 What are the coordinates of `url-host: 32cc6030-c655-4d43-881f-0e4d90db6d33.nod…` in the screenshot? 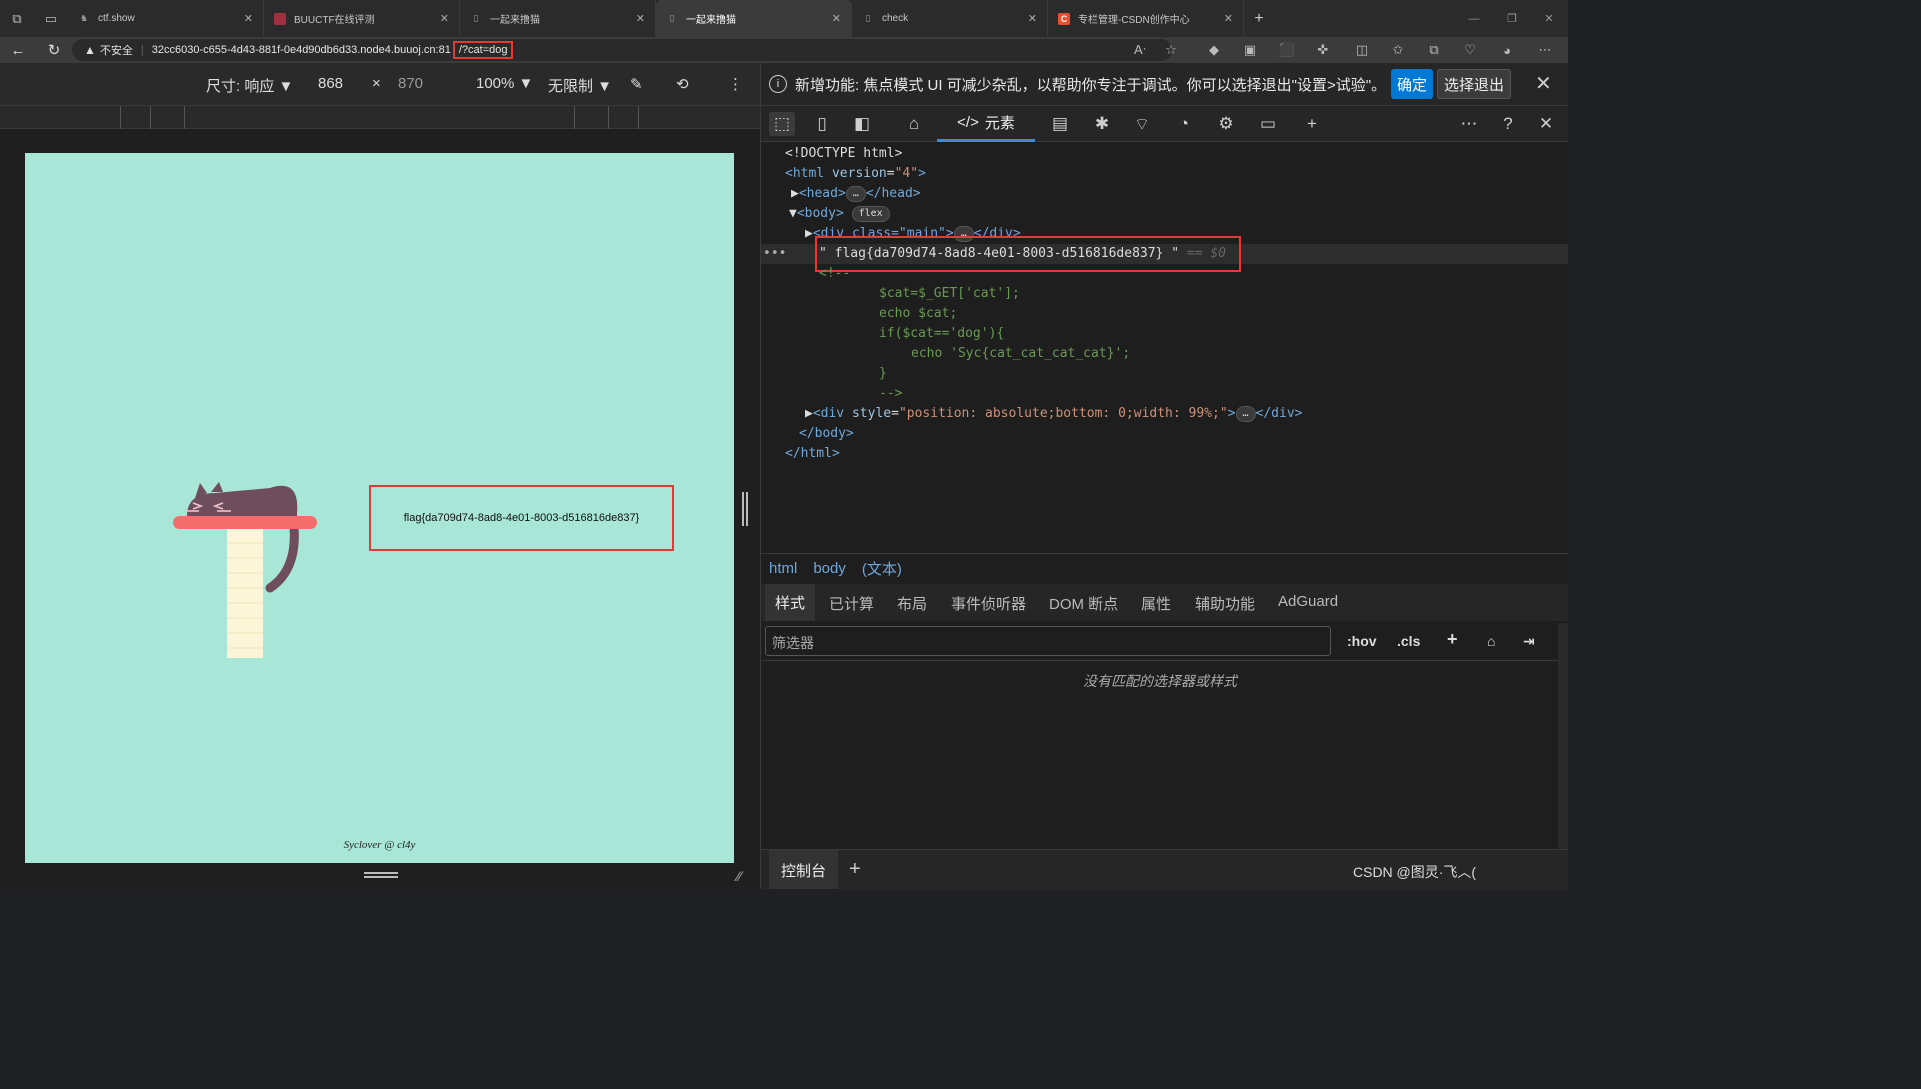 It's located at (301, 50).